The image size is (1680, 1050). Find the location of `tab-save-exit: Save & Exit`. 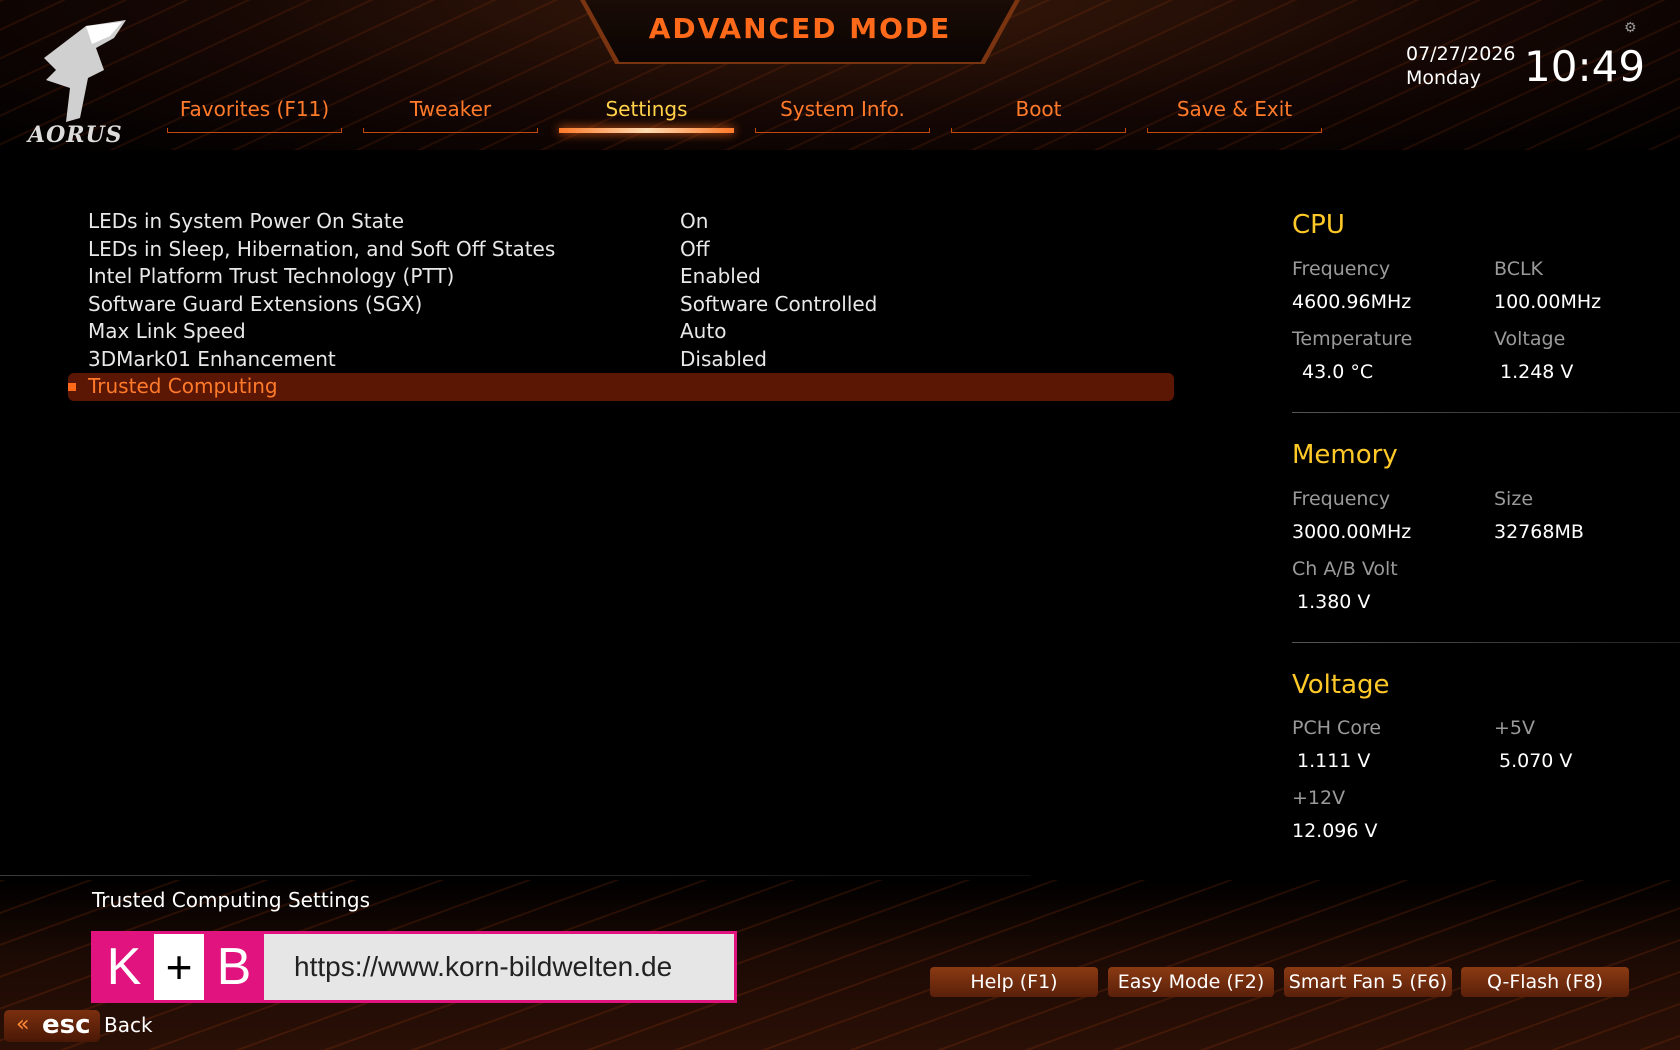

tab-save-exit: Save & Exit is located at coordinates (1234, 114).